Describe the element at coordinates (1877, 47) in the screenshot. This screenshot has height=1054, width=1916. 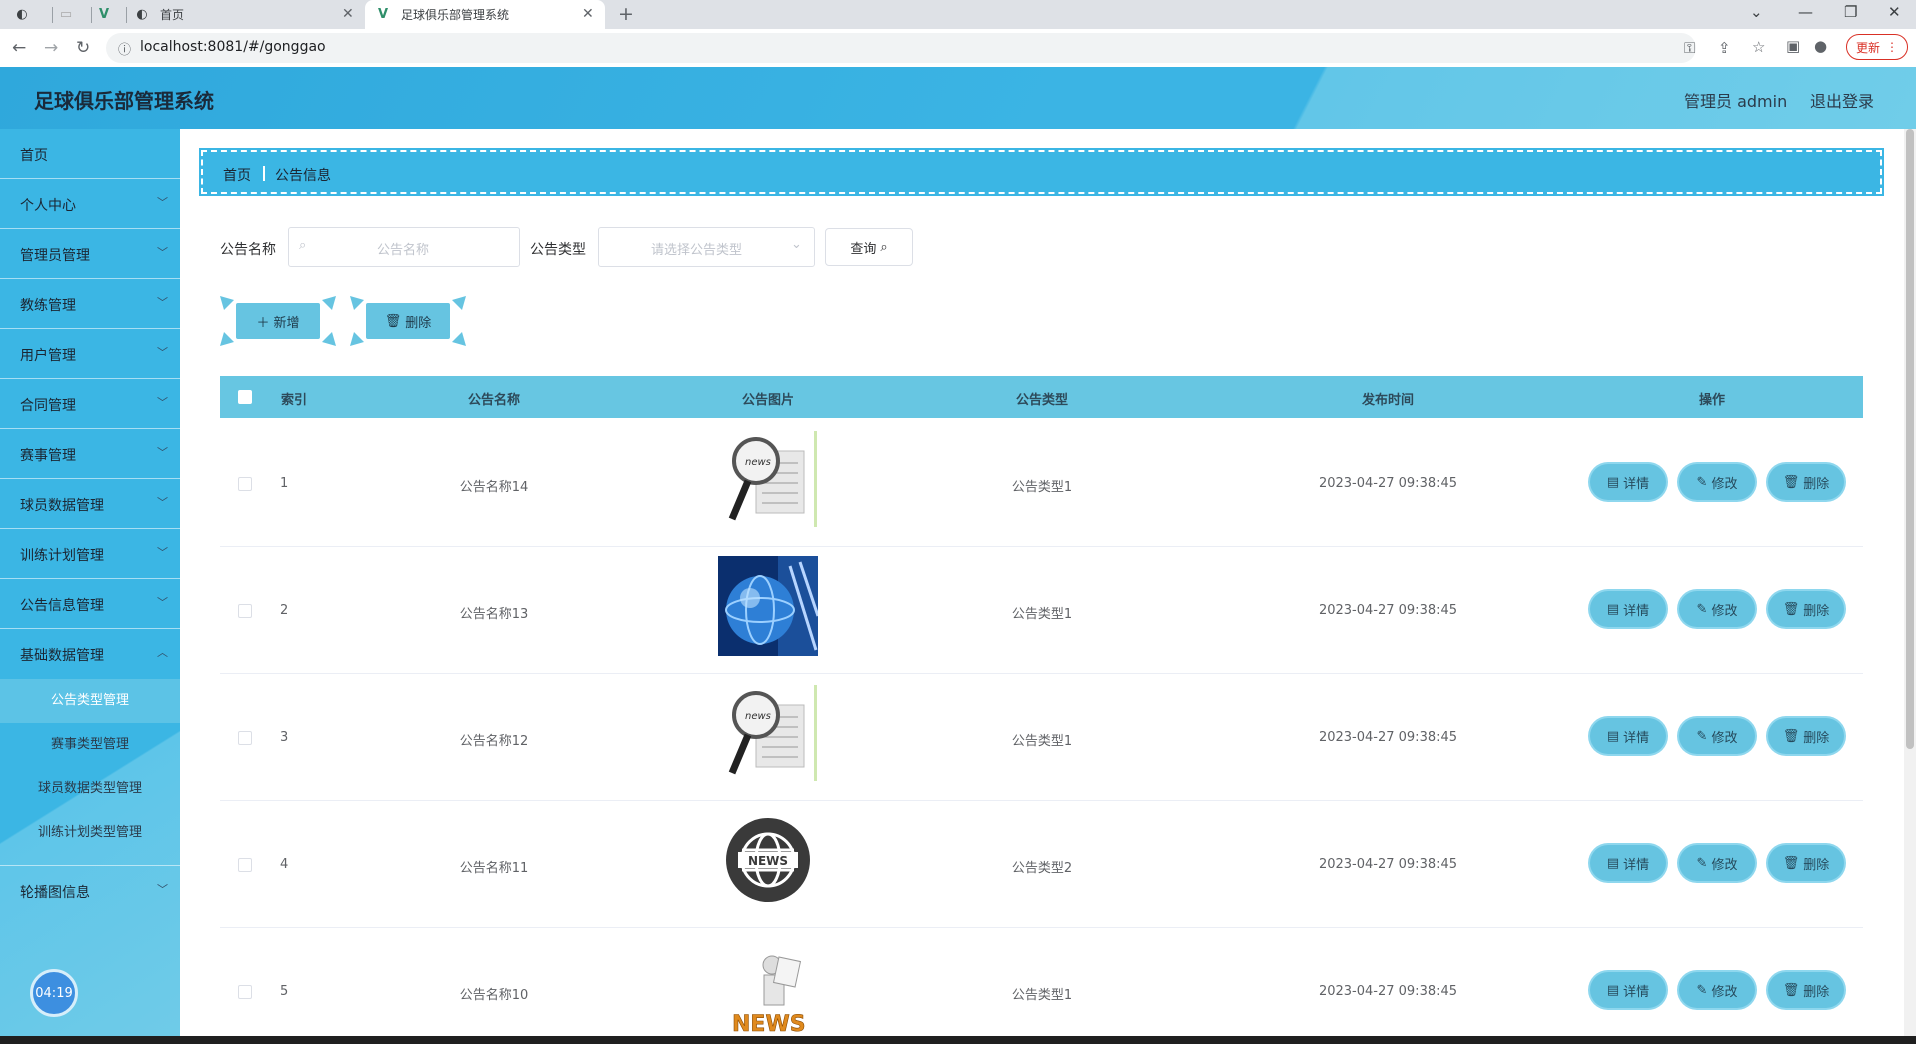
I see `update-button: 更新 ⋮` at that location.